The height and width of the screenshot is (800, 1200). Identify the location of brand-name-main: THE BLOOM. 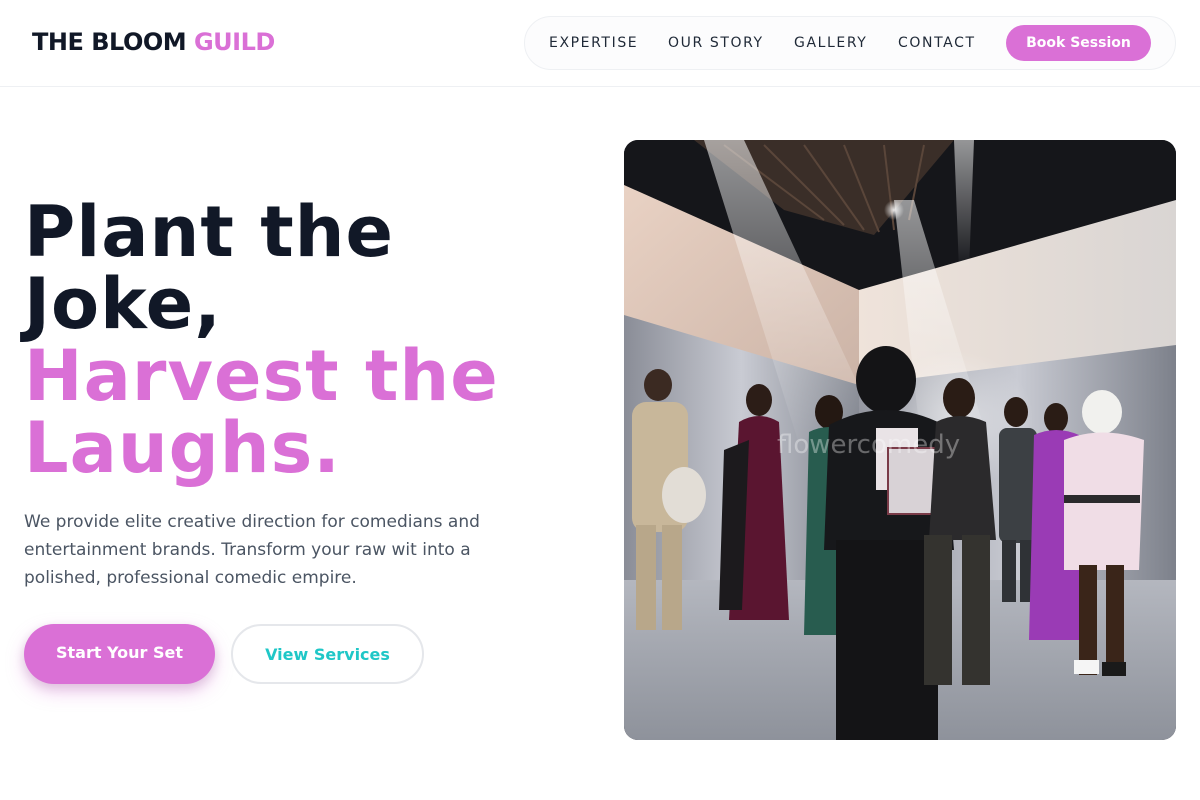
(109, 42).